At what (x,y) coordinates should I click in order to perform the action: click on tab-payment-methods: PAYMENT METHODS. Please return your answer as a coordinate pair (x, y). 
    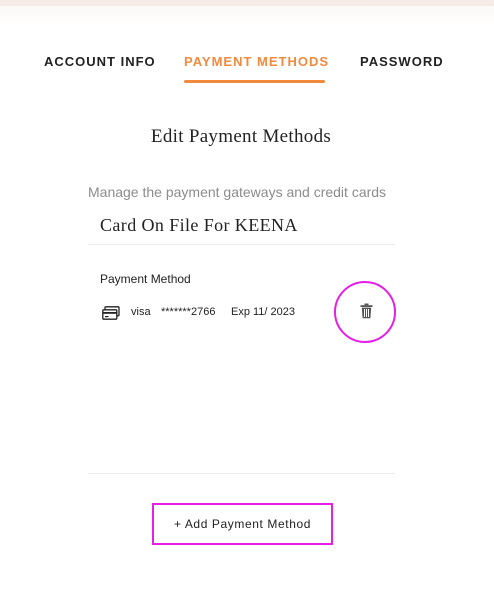
    Looking at the image, I should click on (256, 62).